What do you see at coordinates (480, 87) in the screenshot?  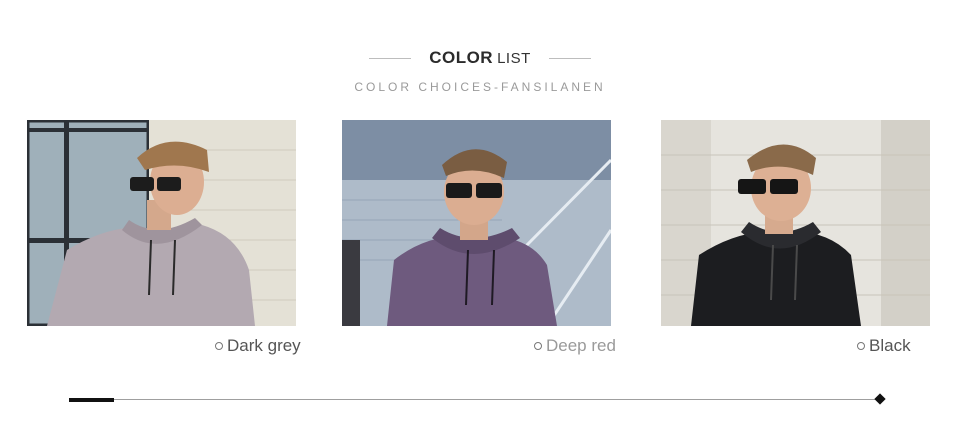 I see `page-subtitle: COLOR CHOICES-FANSILANEN` at bounding box center [480, 87].